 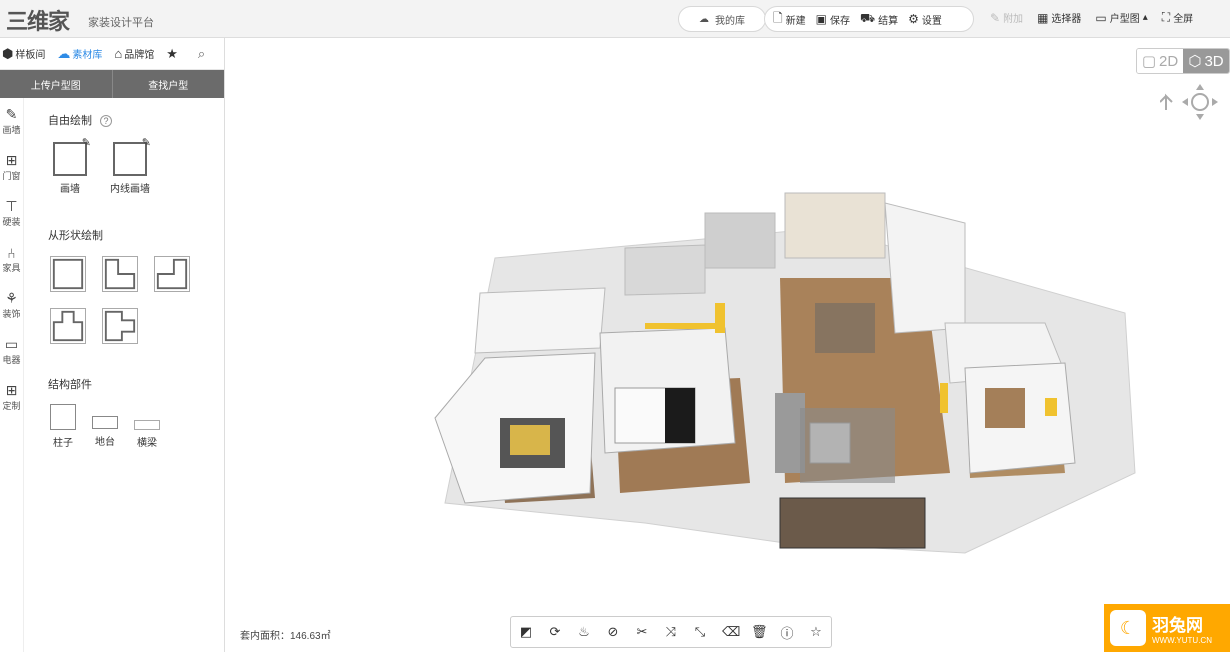 What do you see at coordinates (11, 160) in the screenshot?
I see `window-icon: ⊞` at bounding box center [11, 160].